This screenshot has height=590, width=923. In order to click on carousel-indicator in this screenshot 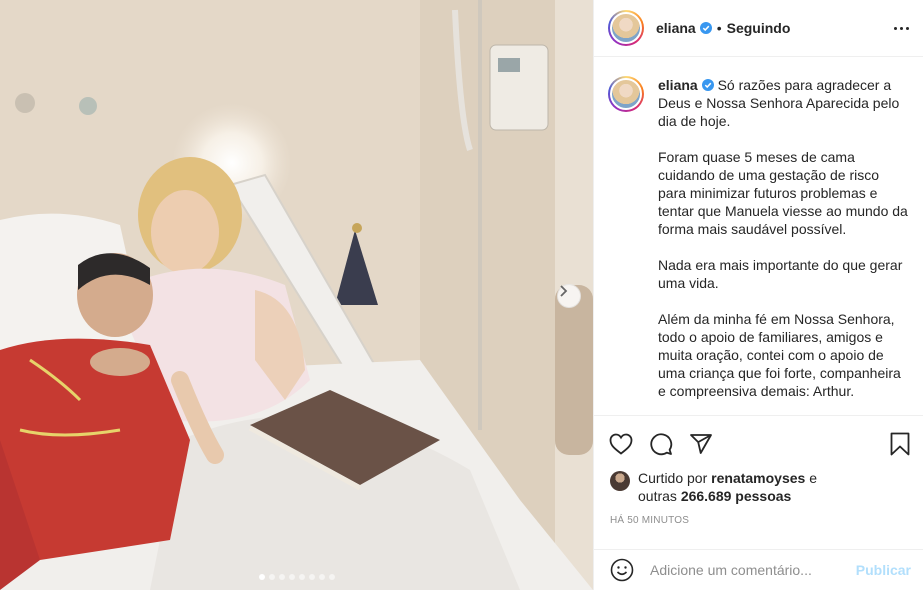, I will do `click(296, 577)`.